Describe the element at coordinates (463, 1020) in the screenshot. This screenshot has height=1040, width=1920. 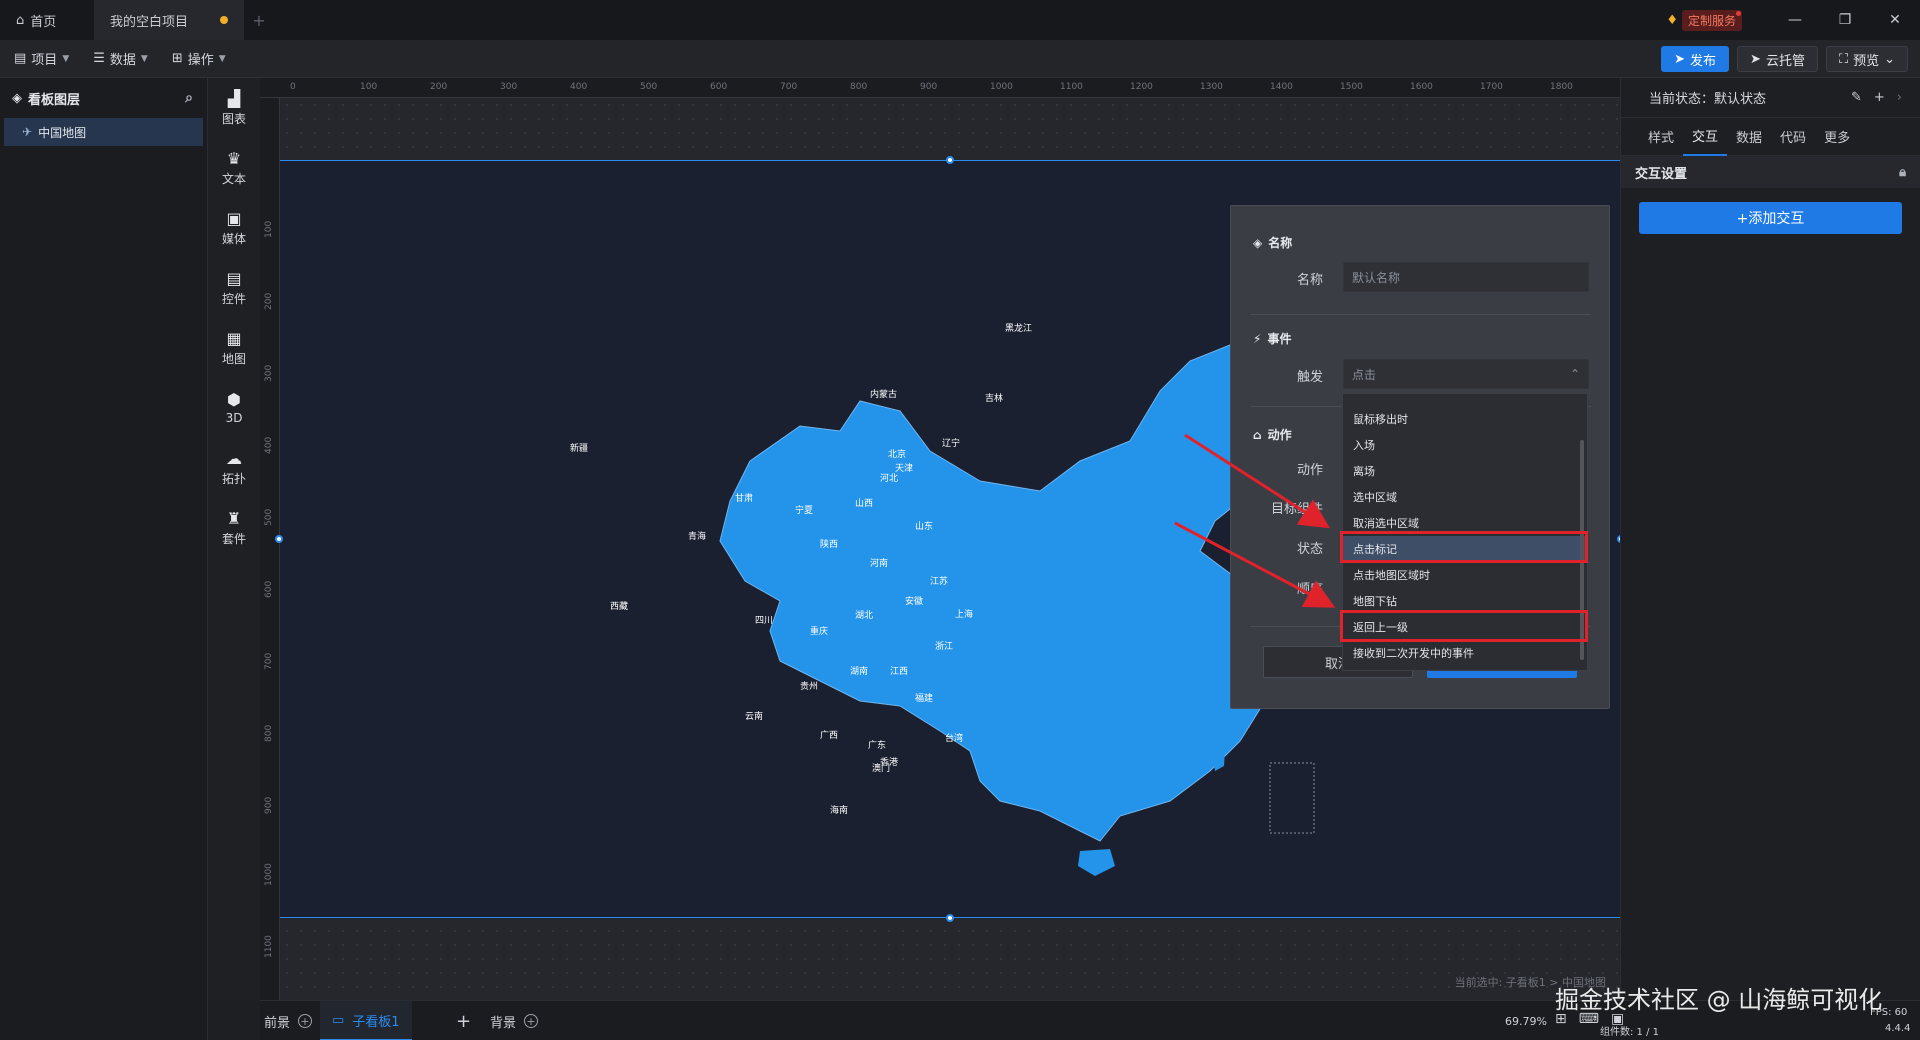
I see `add-board-button: +` at that location.